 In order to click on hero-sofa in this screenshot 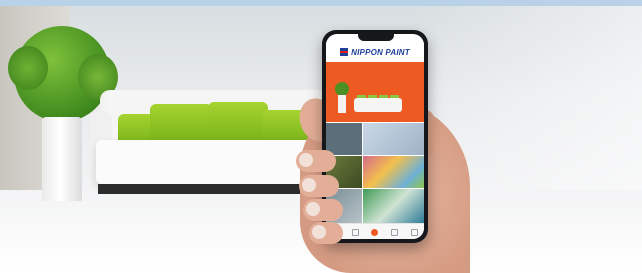, I will do `click(378, 105)`.